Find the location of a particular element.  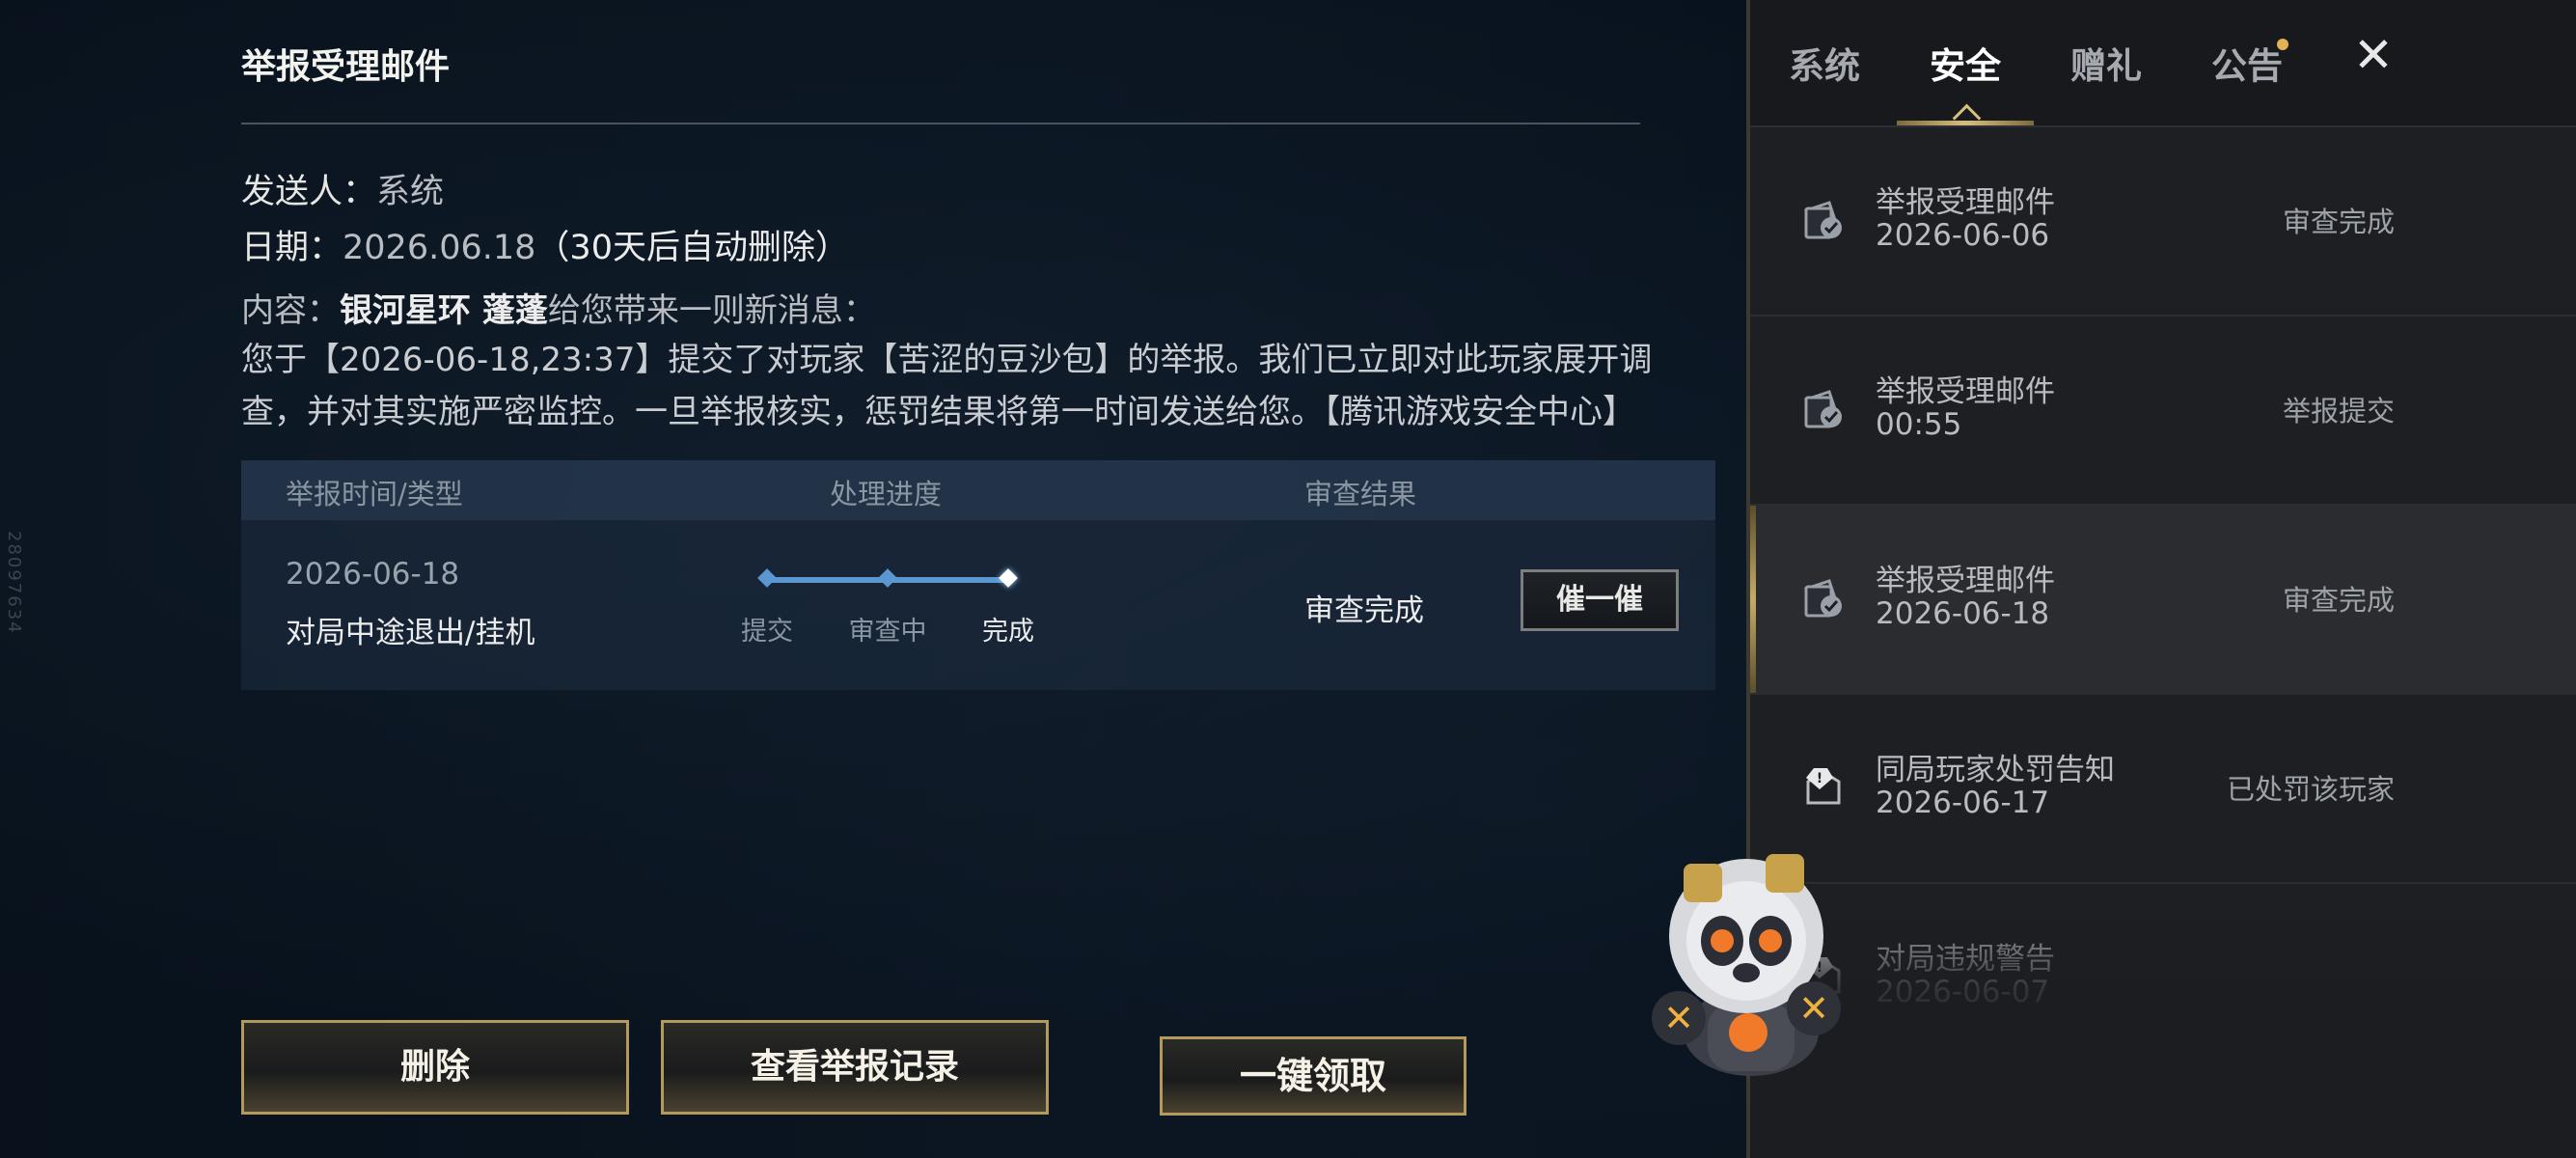

selected-indicator is located at coordinates (1753, 599).